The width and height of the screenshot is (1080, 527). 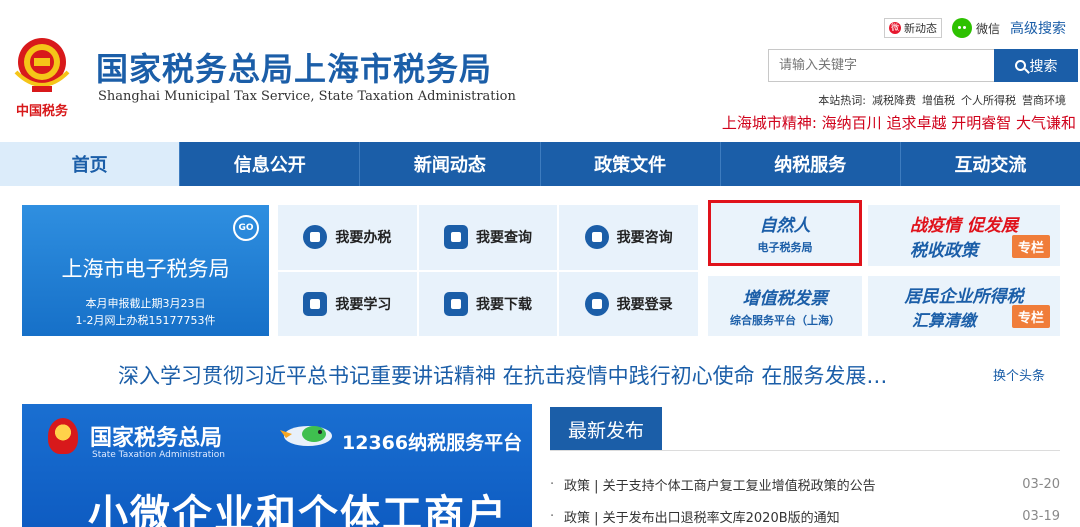 What do you see at coordinates (881, 65) in the screenshot?
I see `search-input` at bounding box center [881, 65].